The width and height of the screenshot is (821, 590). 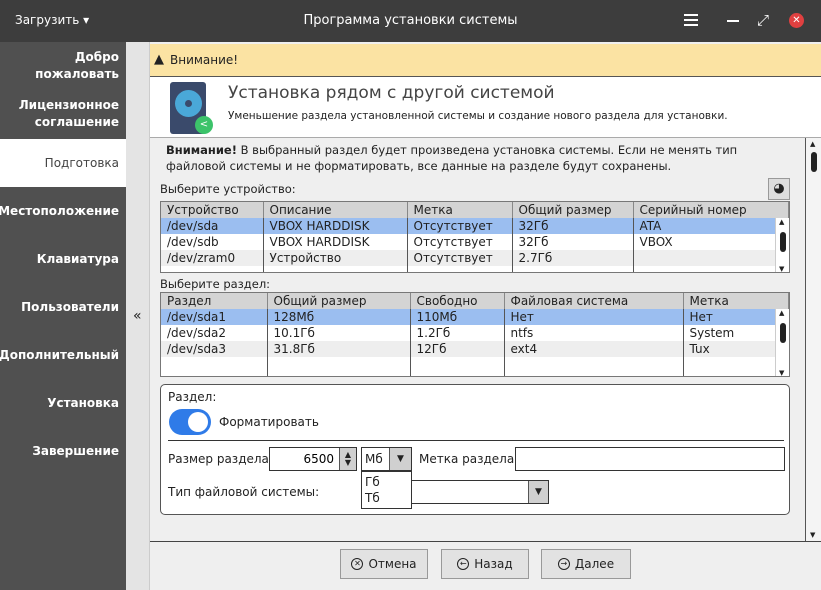 What do you see at coordinates (63, 114) in the screenshot?
I see `sidebar-item-license: Лицензионное соглашение` at bounding box center [63, 114].